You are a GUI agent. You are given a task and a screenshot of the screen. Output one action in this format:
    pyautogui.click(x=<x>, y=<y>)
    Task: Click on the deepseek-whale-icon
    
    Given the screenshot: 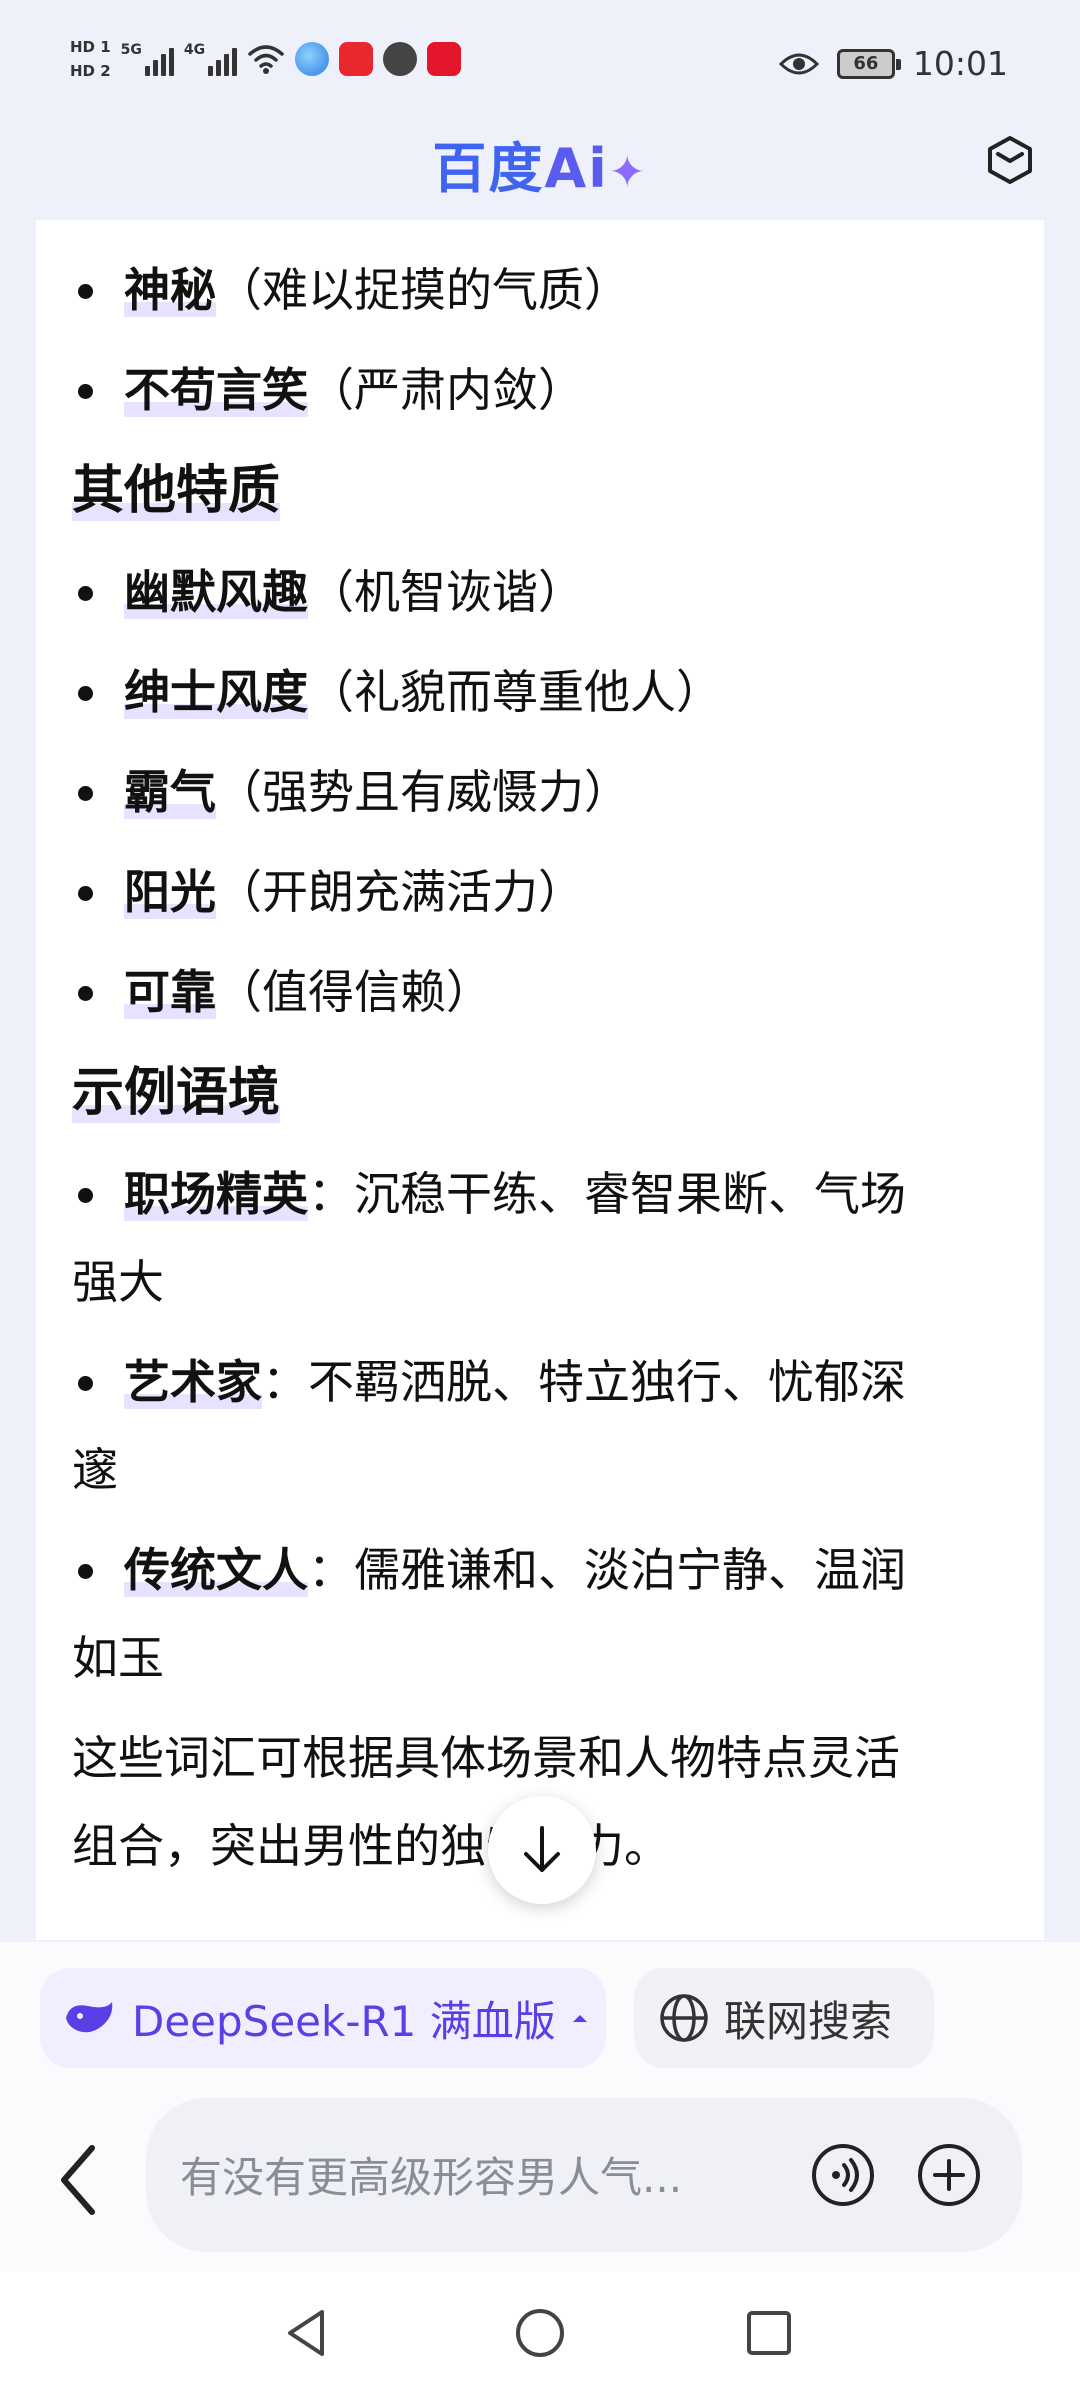 What is the action you would take?
    pyautogui.click(x=89, y=2017)
    